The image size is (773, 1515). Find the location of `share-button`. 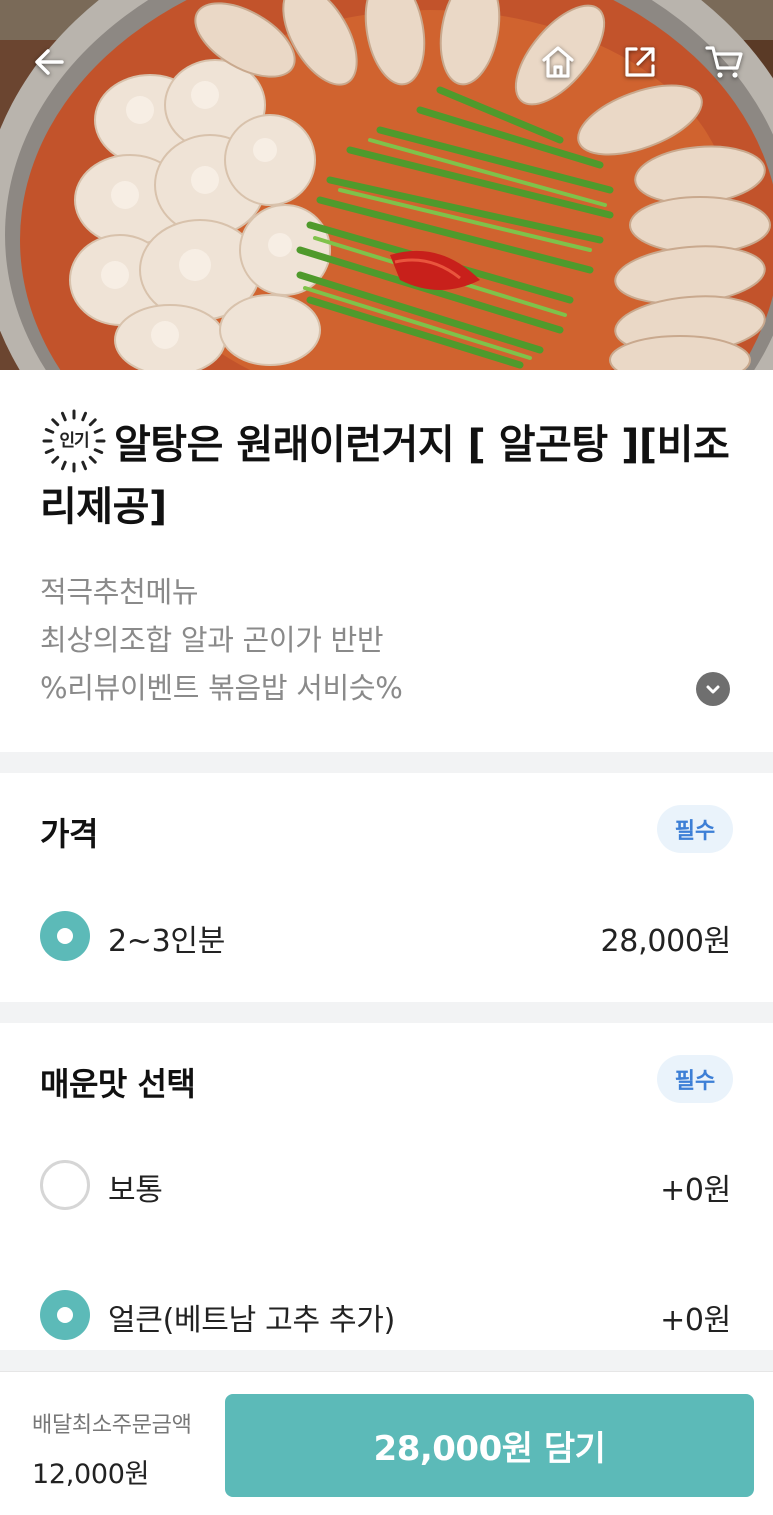

share-button is located at coordinates (640, 62).